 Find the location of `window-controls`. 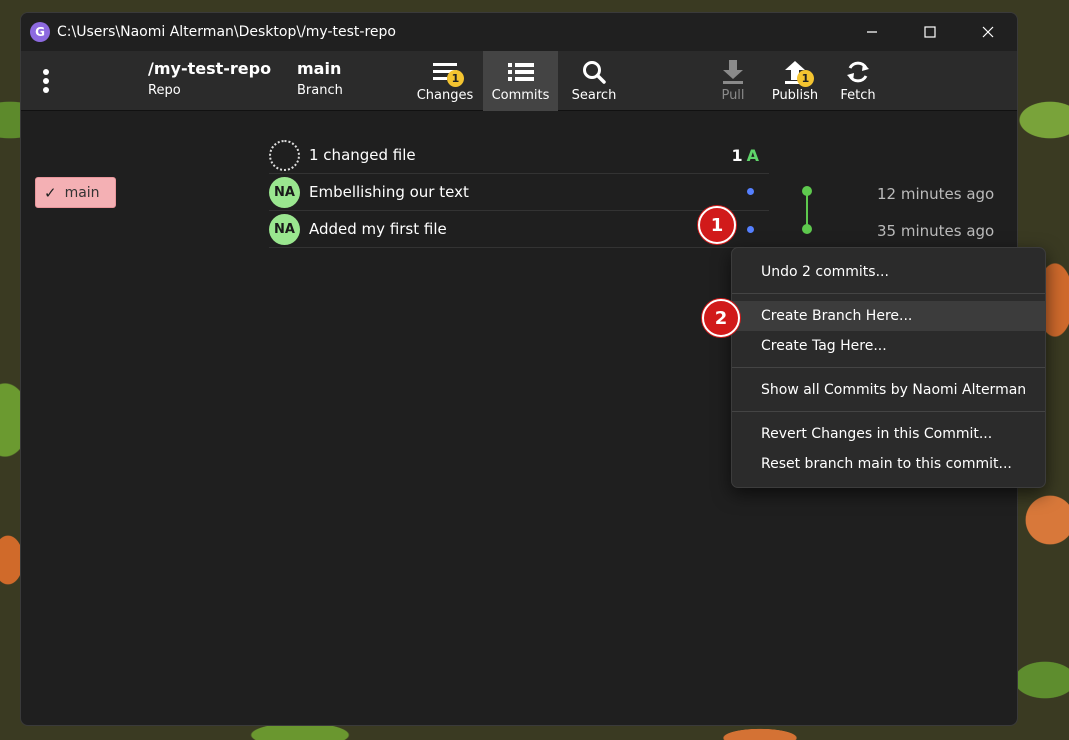

window-controls is located at coordinates (930, 32).